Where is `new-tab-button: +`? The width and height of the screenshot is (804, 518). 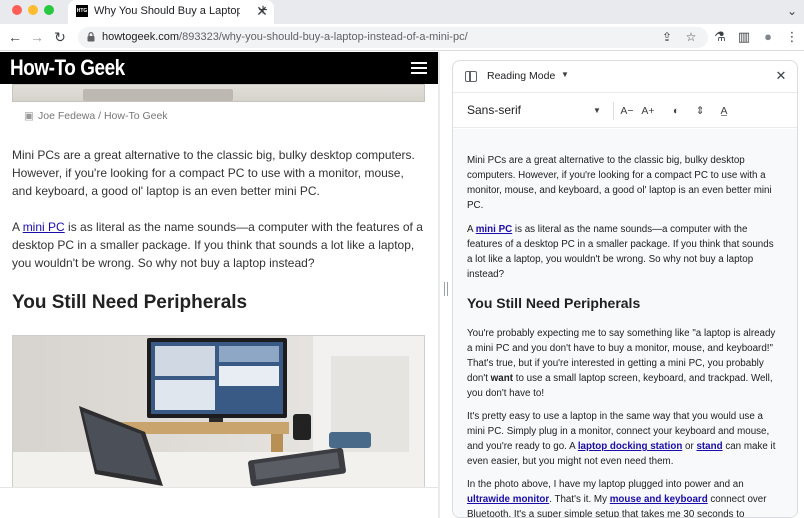
new-tab-button: + is located at coordinates (263, 11).